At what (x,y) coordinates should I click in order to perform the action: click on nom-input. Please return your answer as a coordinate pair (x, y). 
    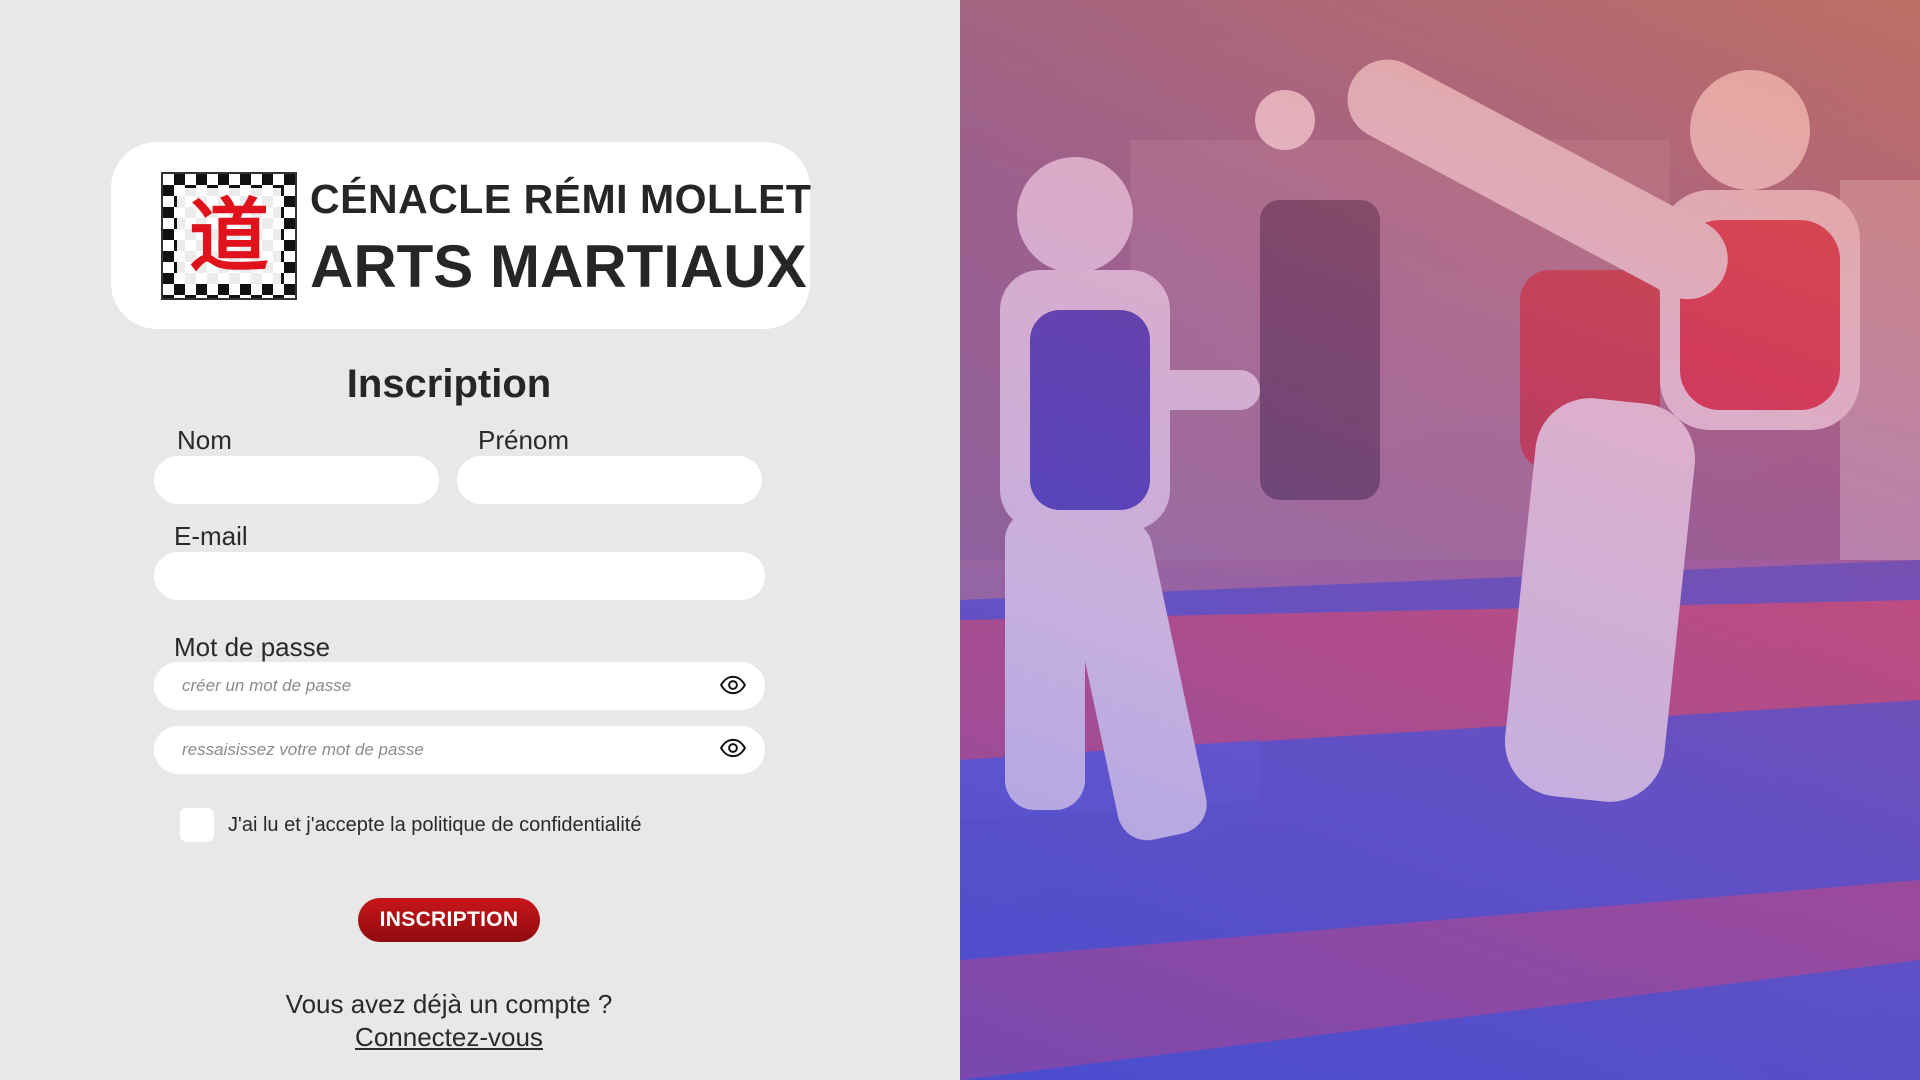
    Looking at the image, I should click on (296, 480).